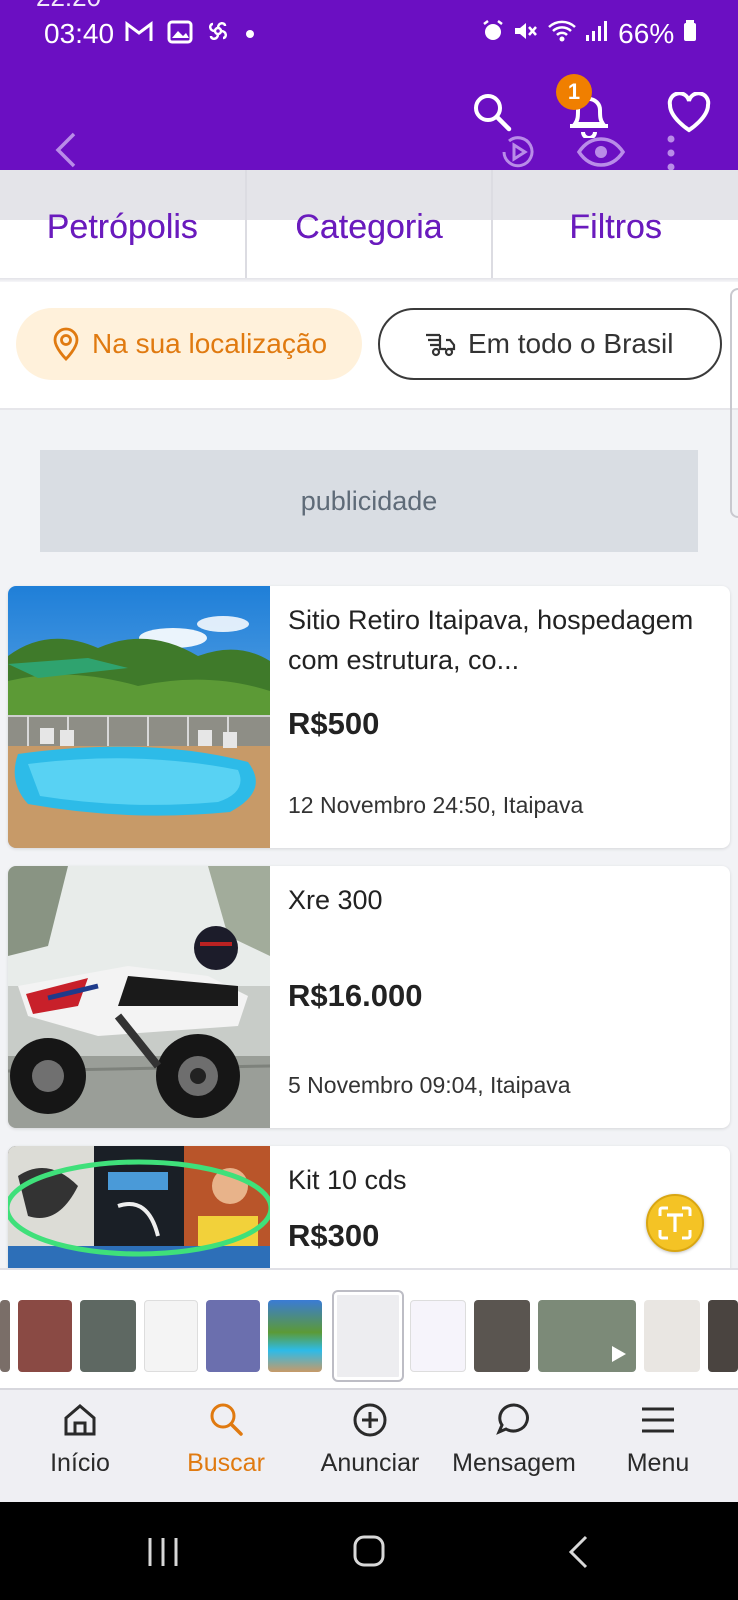 The height and width of the screenshot is (1600, 738). I want to click on system-navigation-bar, so click(369, 1551).